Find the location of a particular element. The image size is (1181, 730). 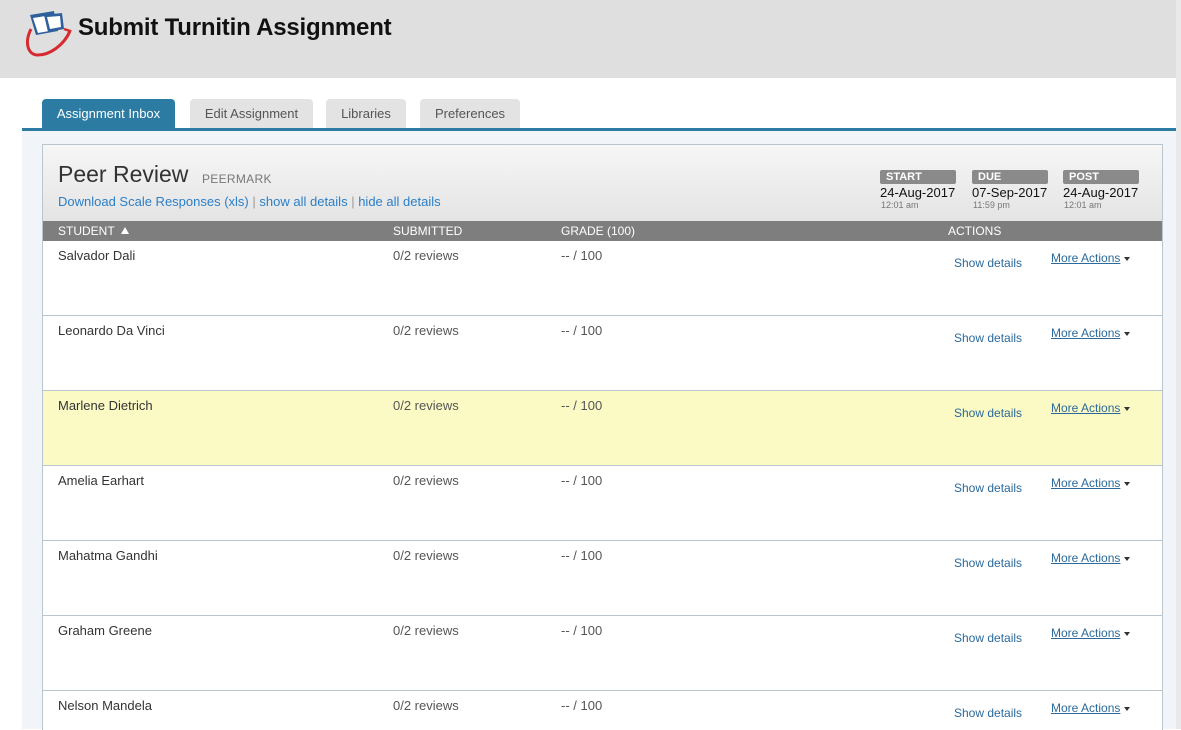

assignment-title: Peer Review is located at coordinates (123, 174).